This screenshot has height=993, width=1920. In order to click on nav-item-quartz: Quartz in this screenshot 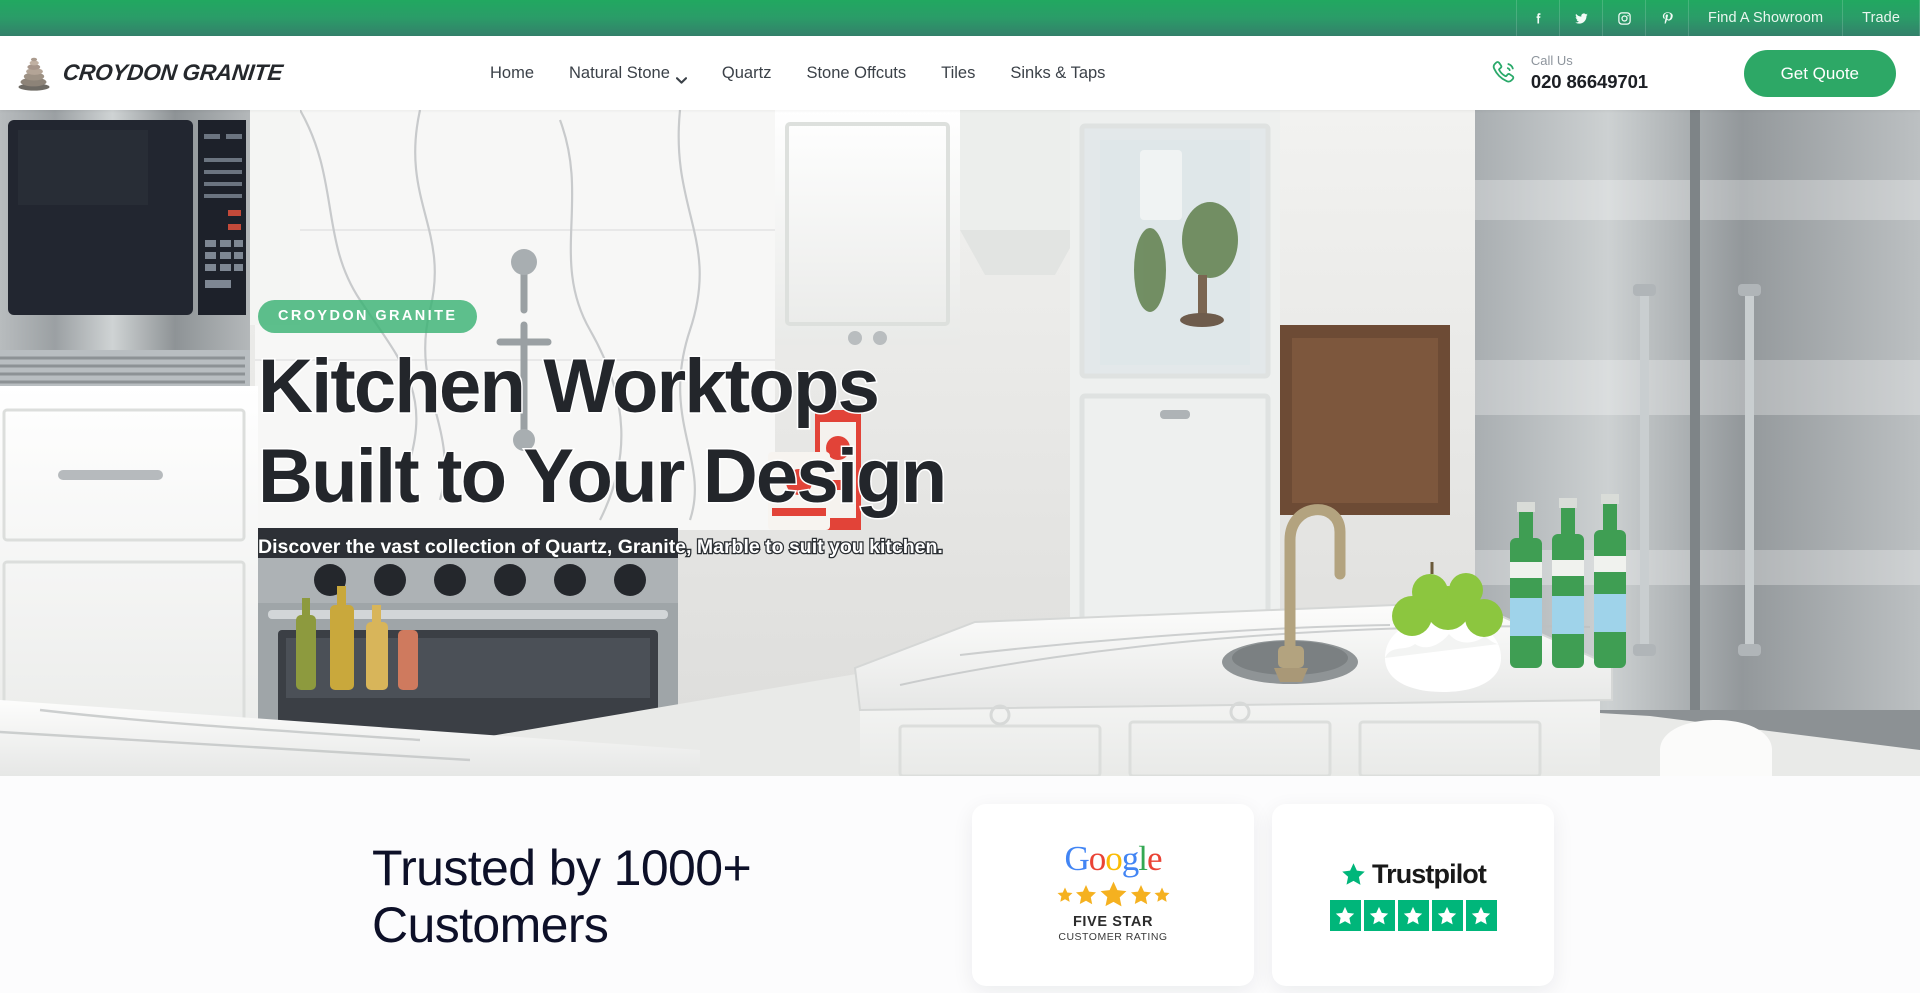, I will do `click(747, 73)`.